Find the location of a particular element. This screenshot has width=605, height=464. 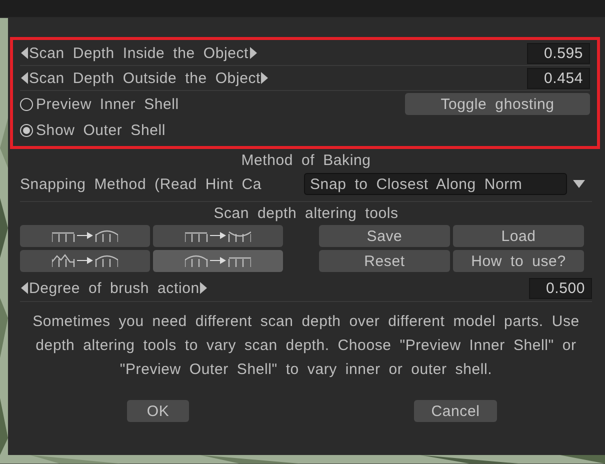

value-field: 0.500 is located at coordinates (560, 288).